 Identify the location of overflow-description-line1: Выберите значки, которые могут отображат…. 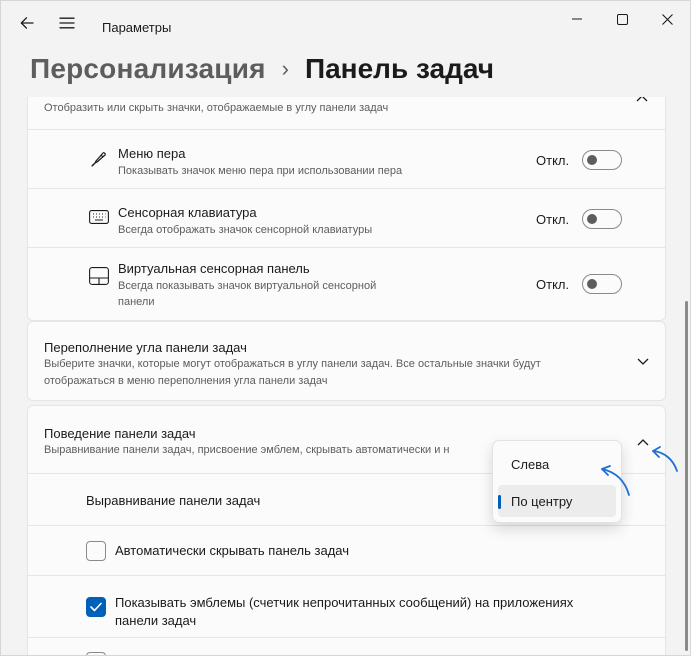
(292, 364).